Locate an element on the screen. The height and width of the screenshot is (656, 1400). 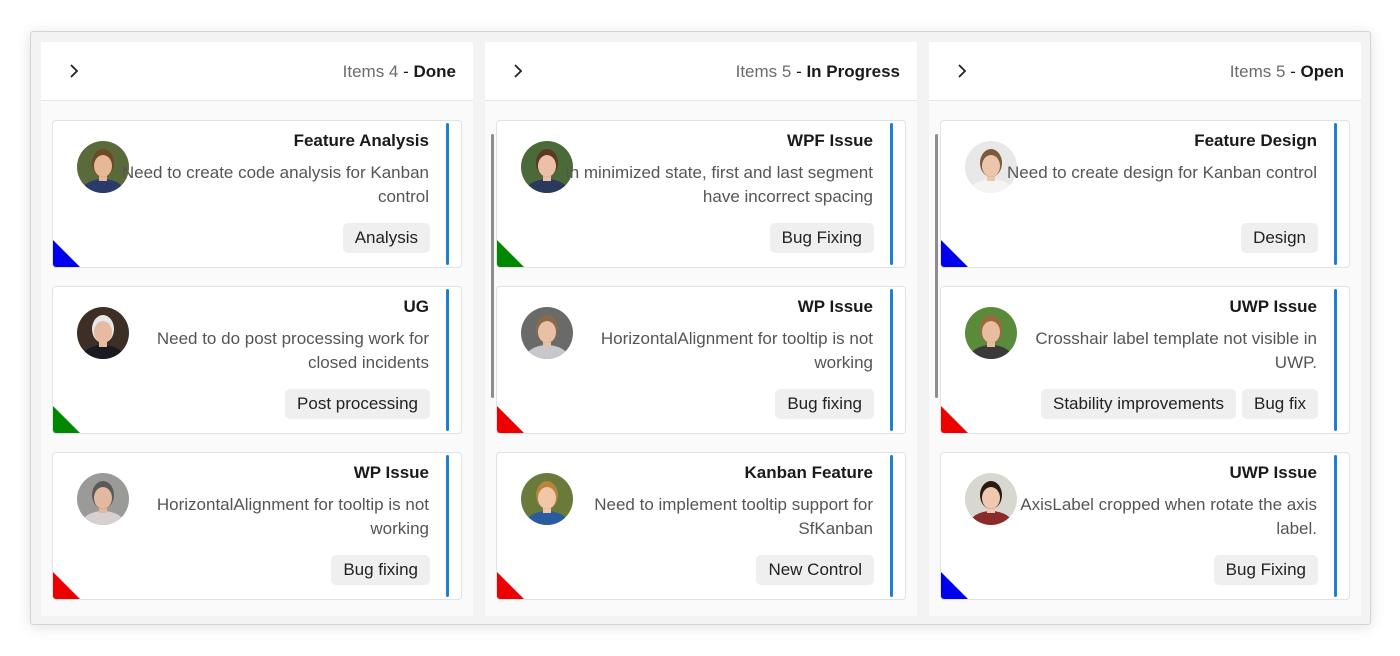
card-tag: Post processing is located at coordinates (357, 404).